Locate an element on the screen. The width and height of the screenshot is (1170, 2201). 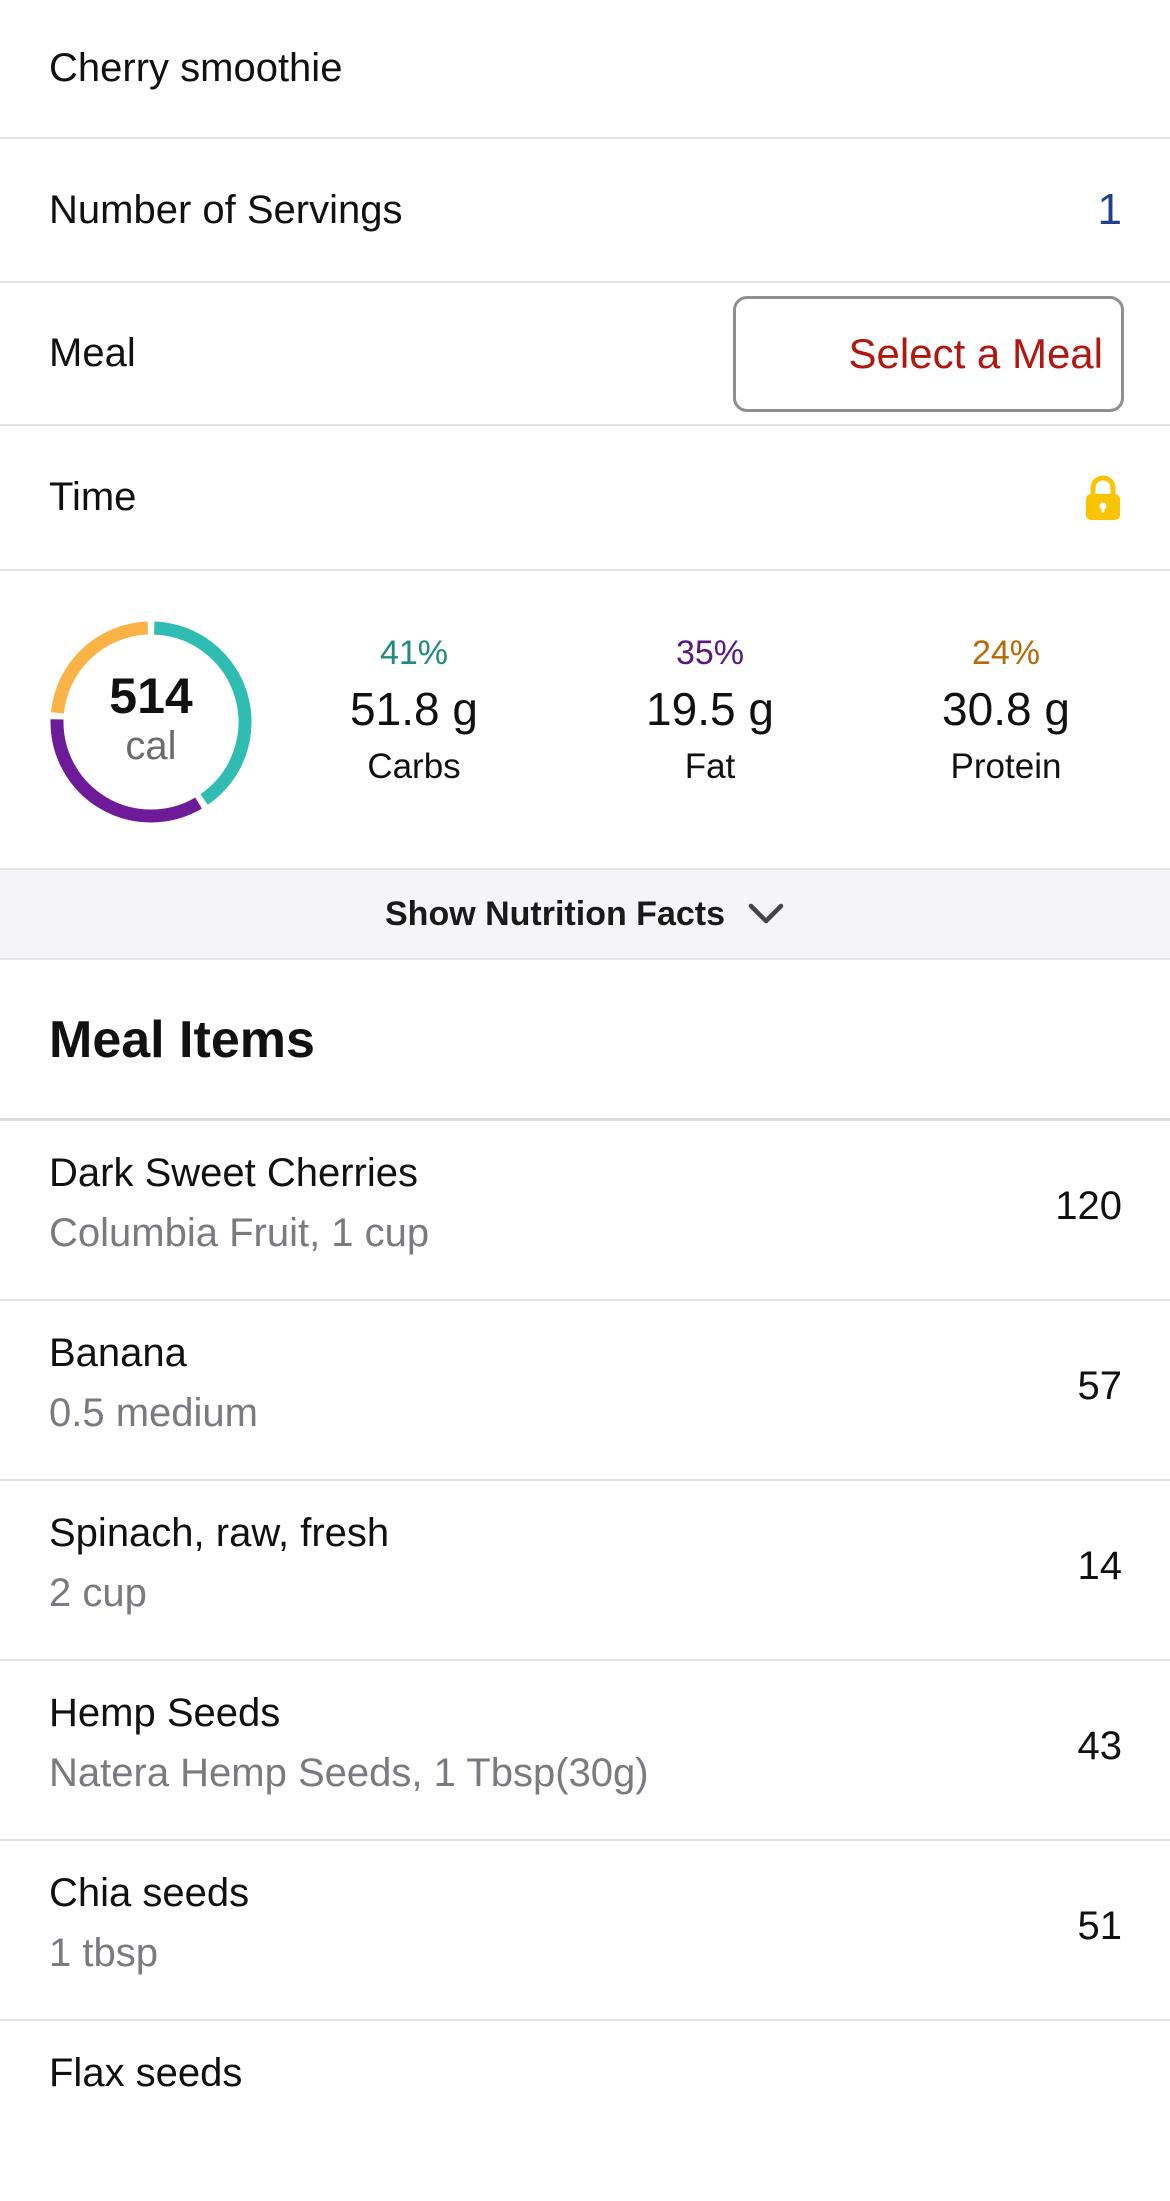
carbs-grams: 51.8 g is located at coordinates (414, 709).